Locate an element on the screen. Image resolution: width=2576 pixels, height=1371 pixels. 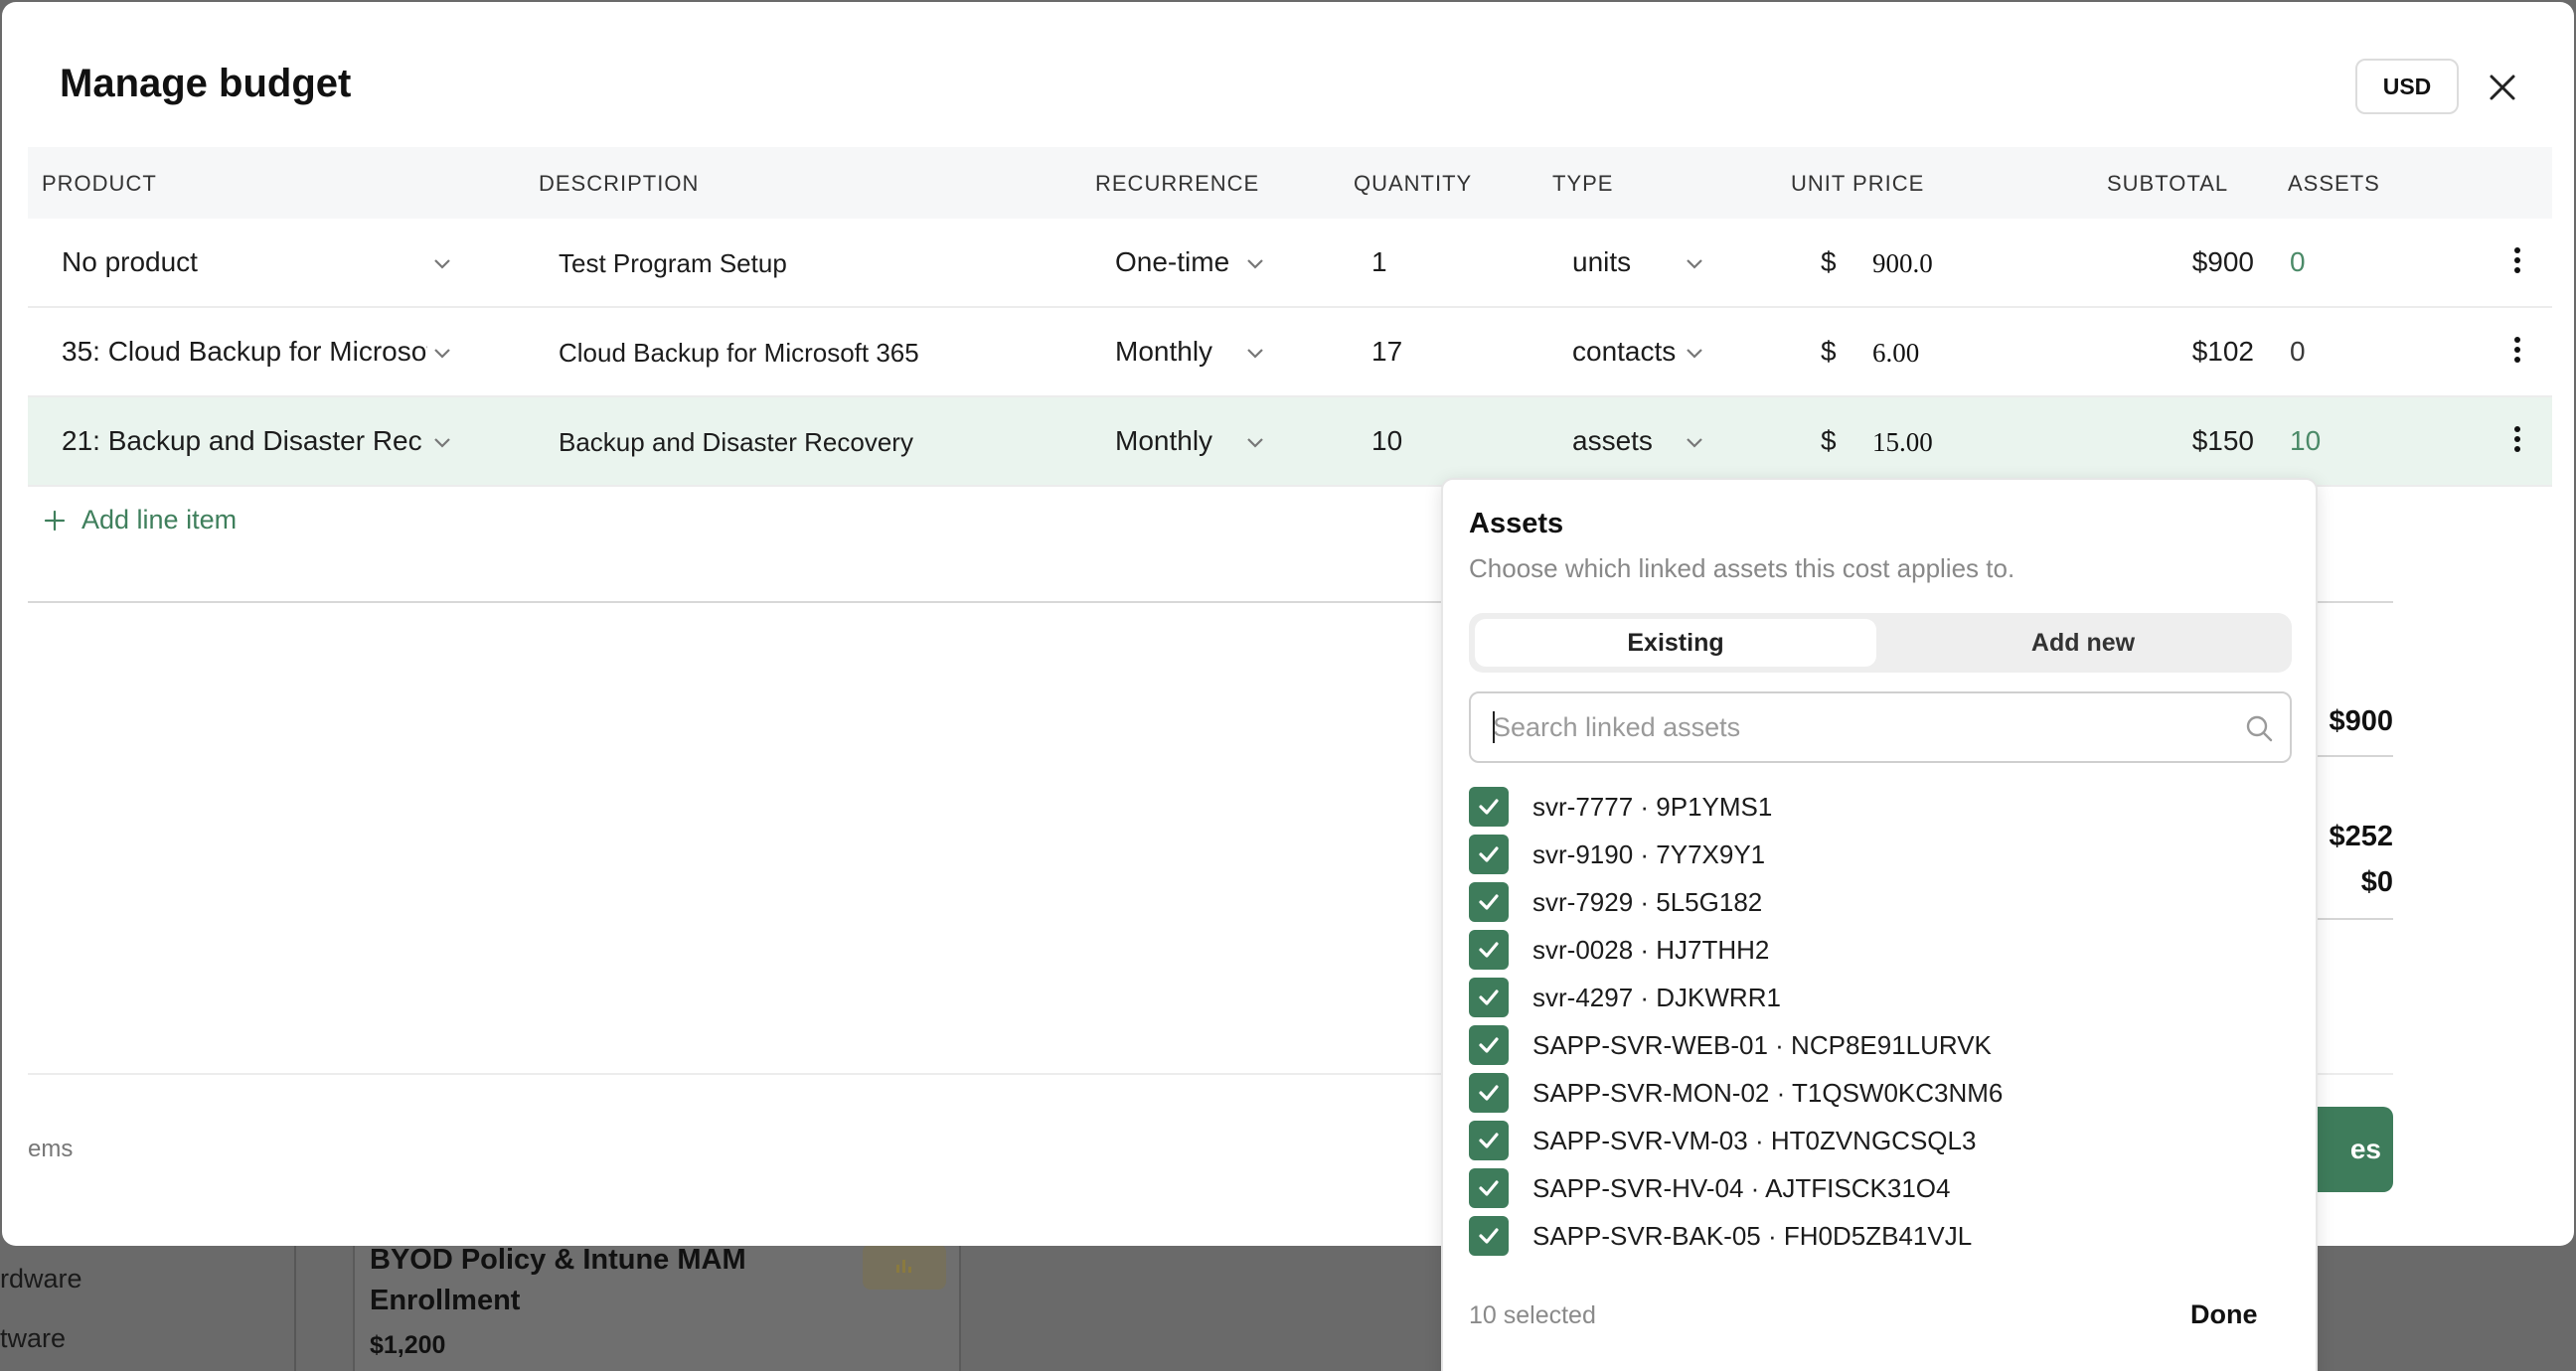
unit-price-input: 900.00 is located at coordinates (1902, 263).